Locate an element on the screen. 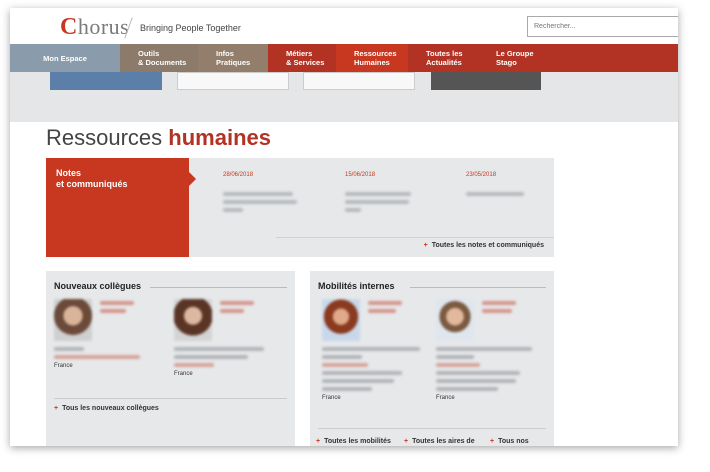 The width and height of the screenshot is (710, 472). nav-outils-documents: Outils & Documents is located at coordinates (159, 58).